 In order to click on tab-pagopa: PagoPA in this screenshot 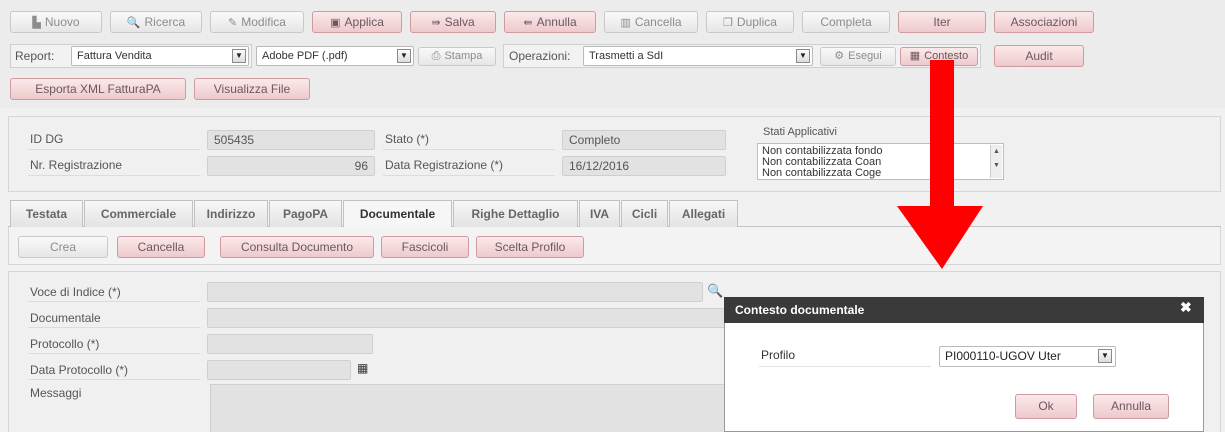, I will do `click(305, 213)`.